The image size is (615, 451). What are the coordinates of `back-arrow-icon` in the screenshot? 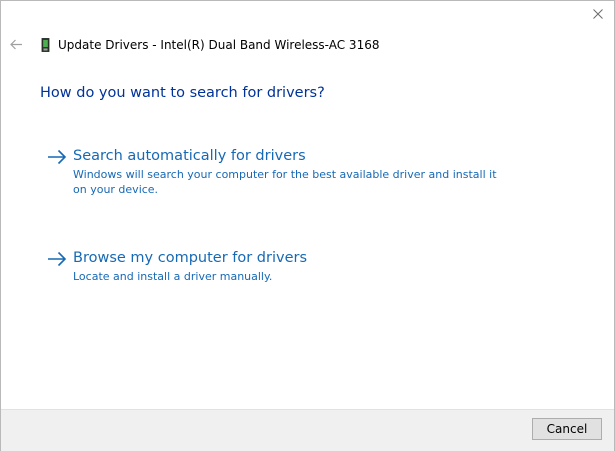 It's located at (15, 44).